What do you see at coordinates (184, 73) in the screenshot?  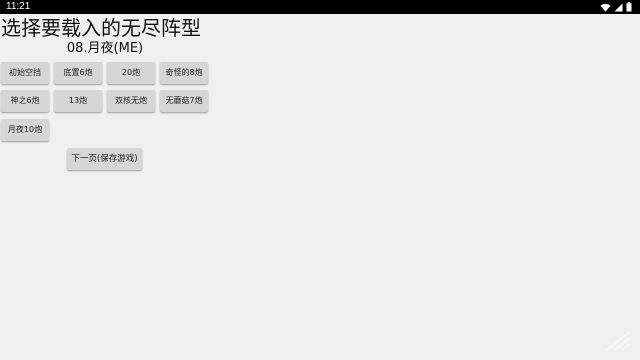 I see `formation-button-strange-8-cannon: 奇怪的8炮` at bounding box center [184, 73].